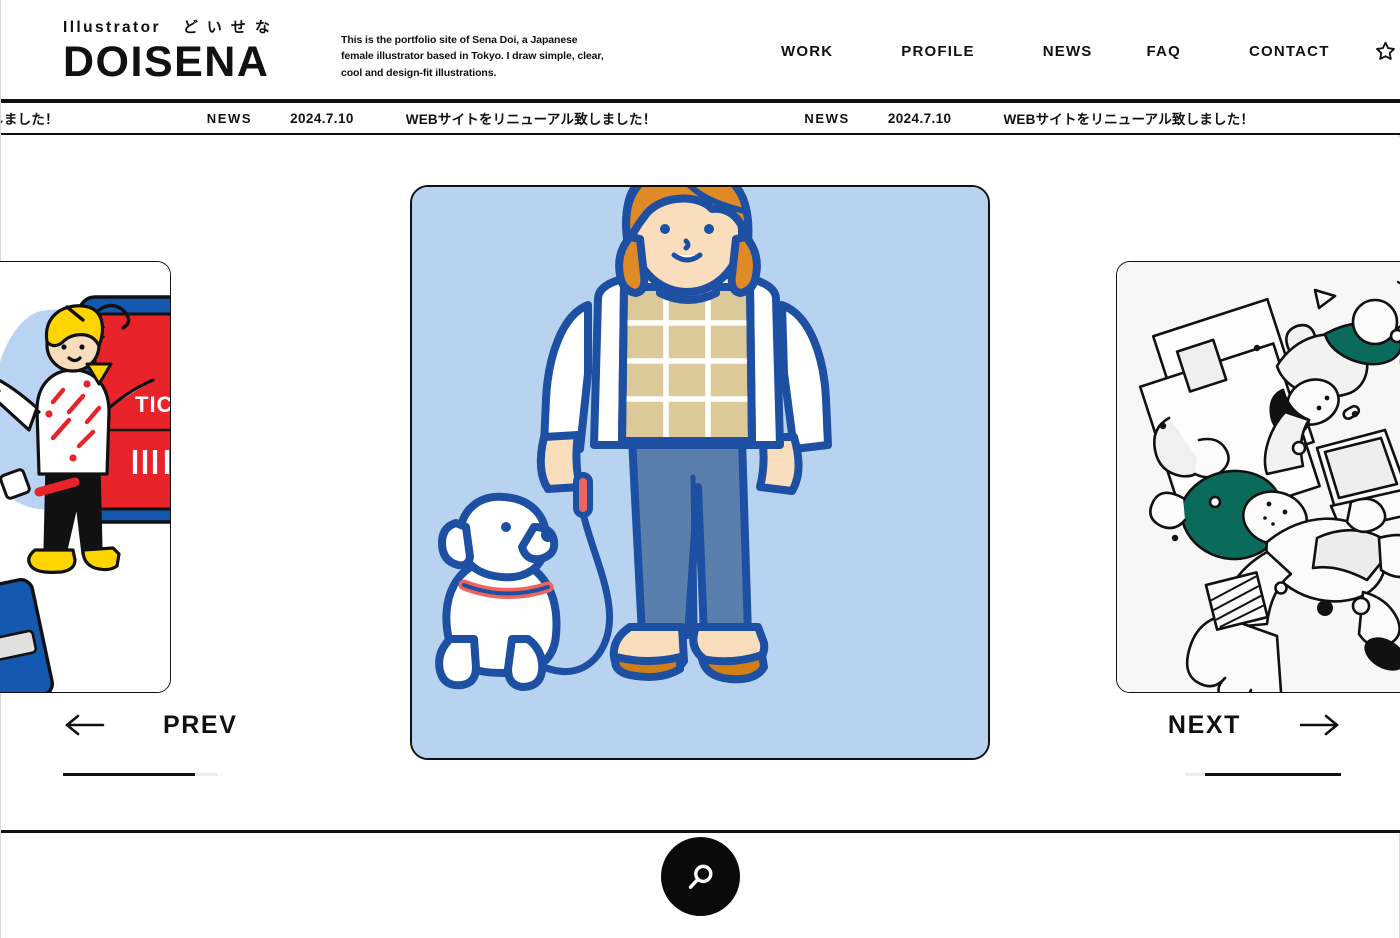 This screenshot has height=938, width=1400. I want to click on prev-row: PREV, so click(174, 725).